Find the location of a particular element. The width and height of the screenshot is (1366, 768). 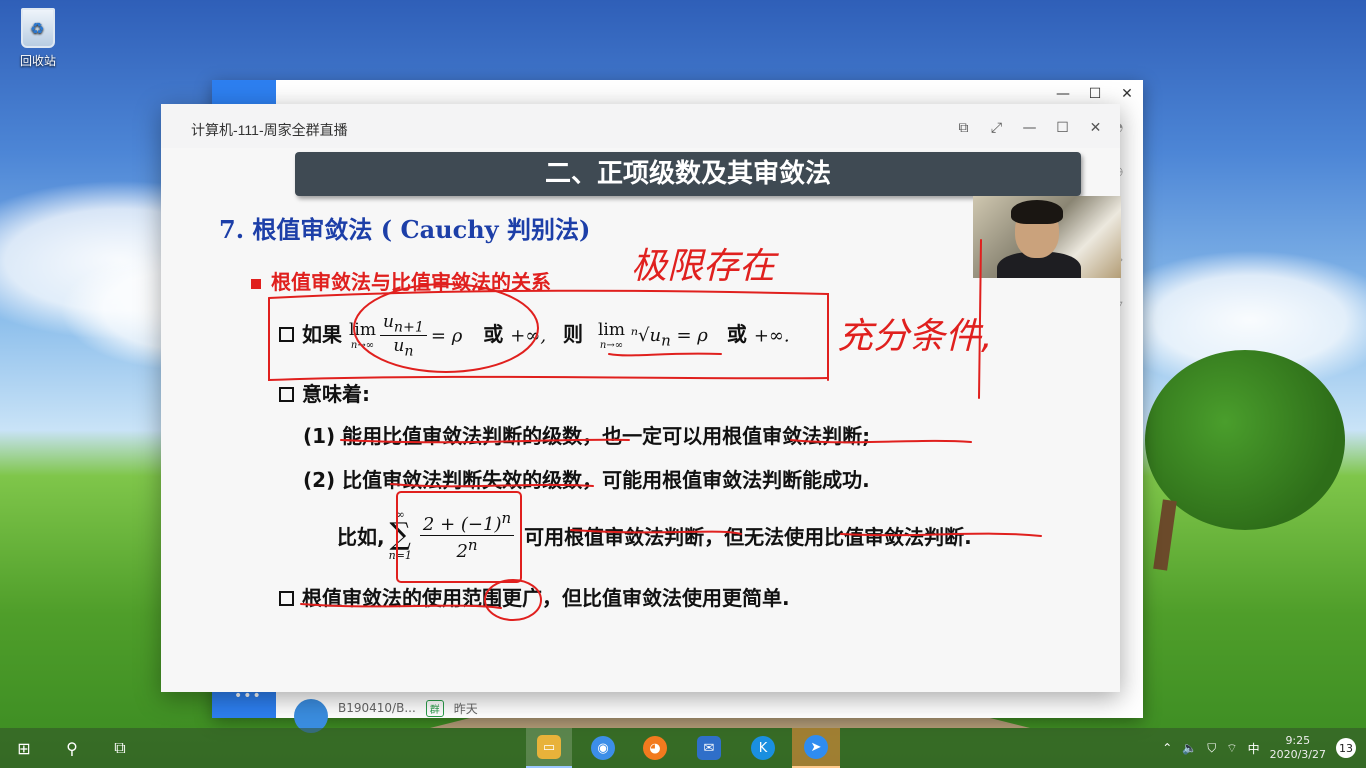

slide-banner: 二、正项级数及其审敛法 is located at coordinates (688, 174).